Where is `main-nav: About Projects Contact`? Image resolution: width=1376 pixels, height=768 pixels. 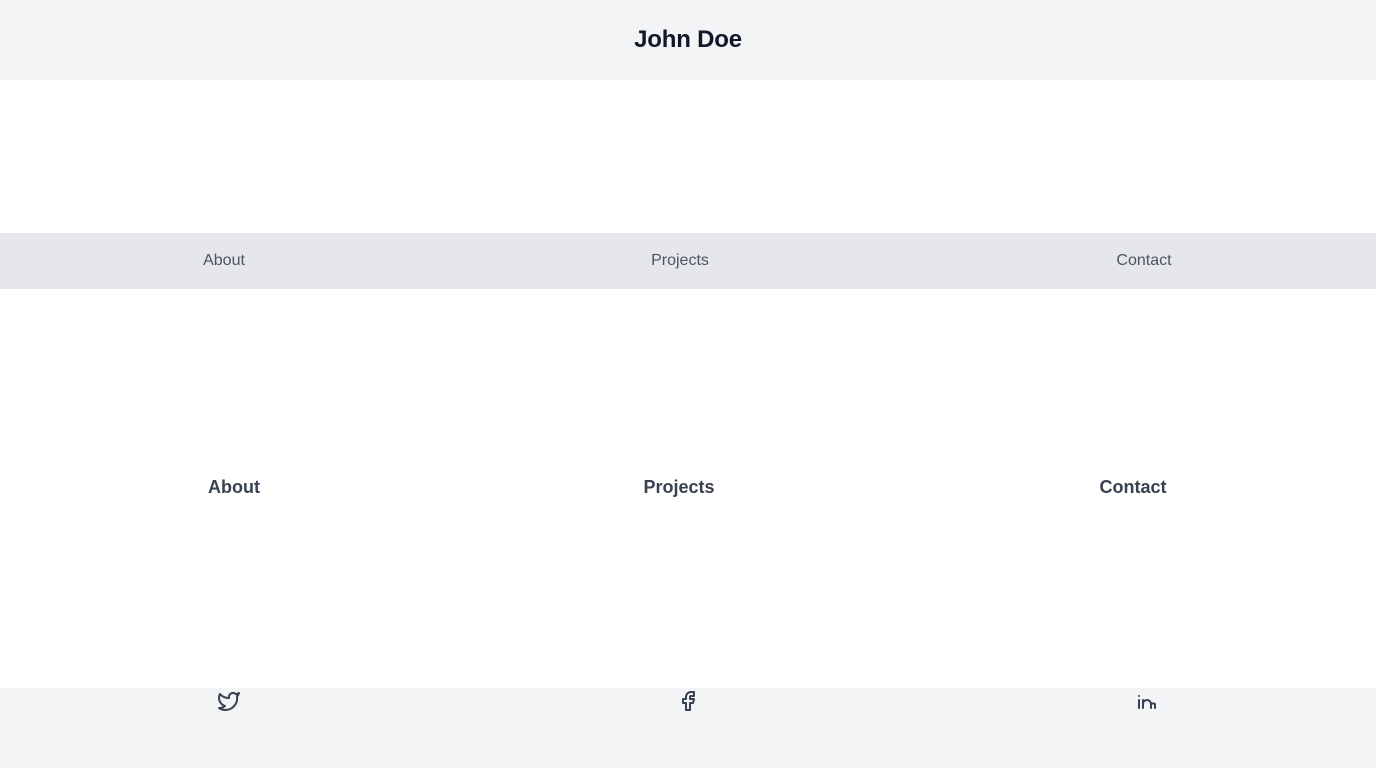
main-nav: About Projects Contact is located at coordinates (688, 261).